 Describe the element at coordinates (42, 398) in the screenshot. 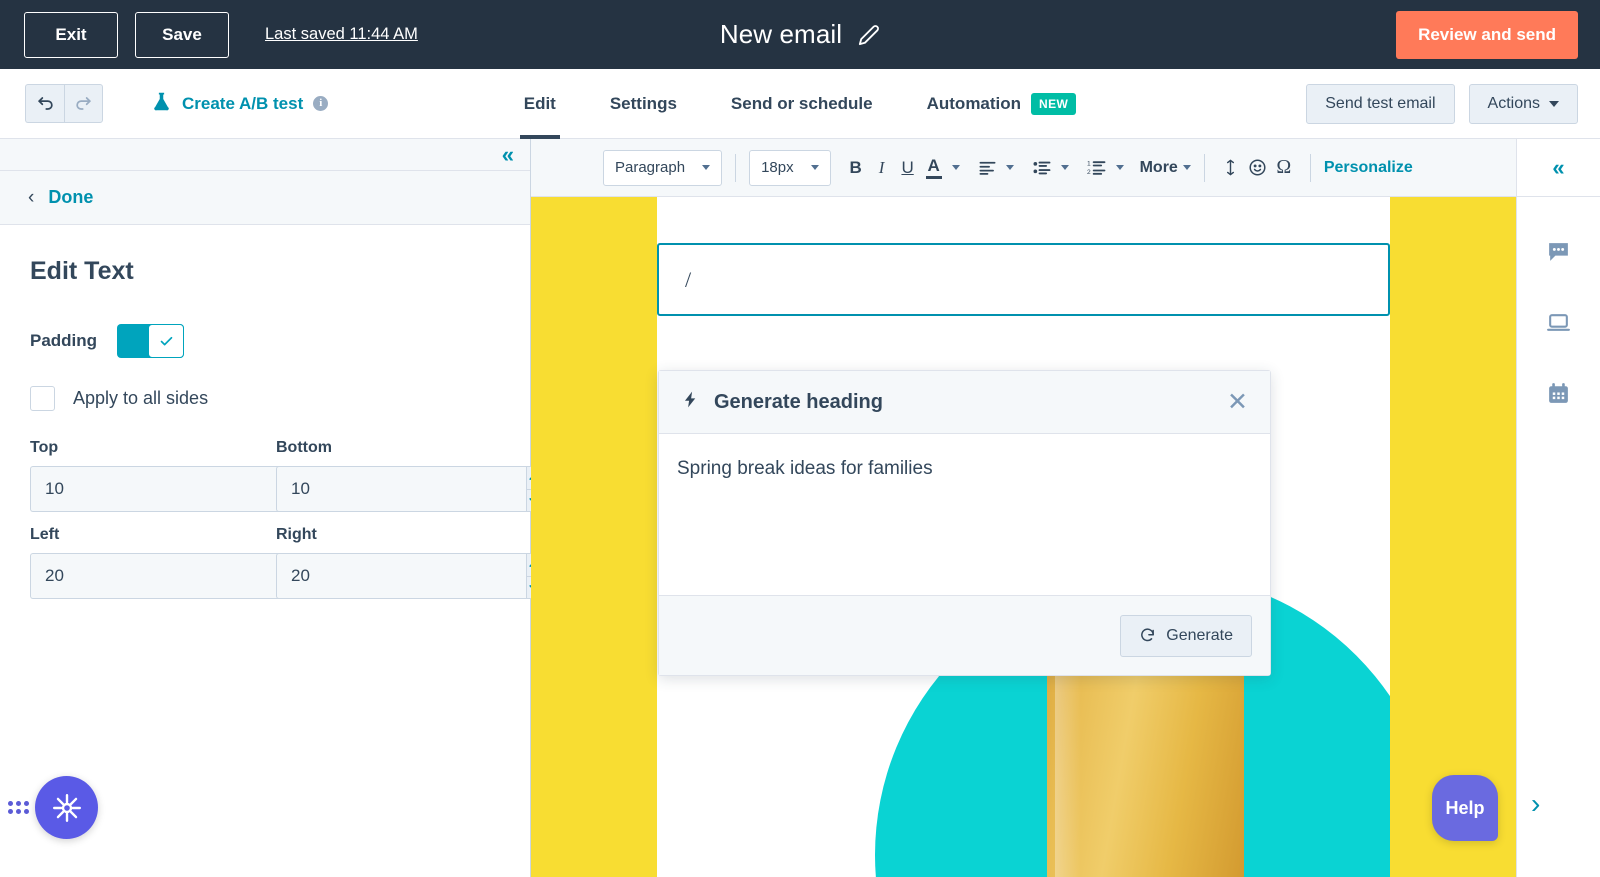

I see `apply-all-checkbox` at that location.